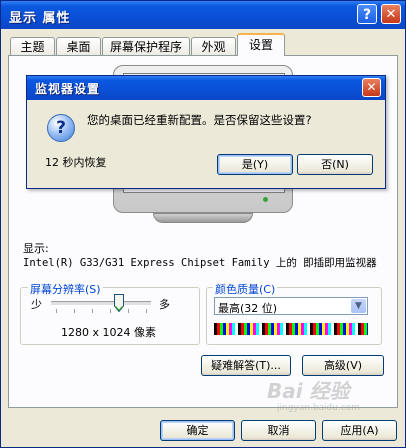  I want to click on yes-button: 是(Y), so click(255, 164).